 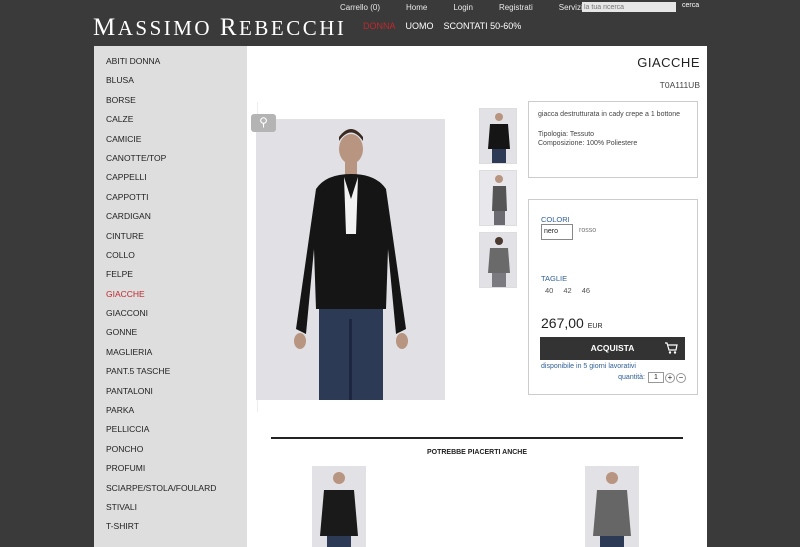 What do you see at coordinates (416, 7) in the screenshot?
I see `home-link: Home` at bounding box center [416, 7].